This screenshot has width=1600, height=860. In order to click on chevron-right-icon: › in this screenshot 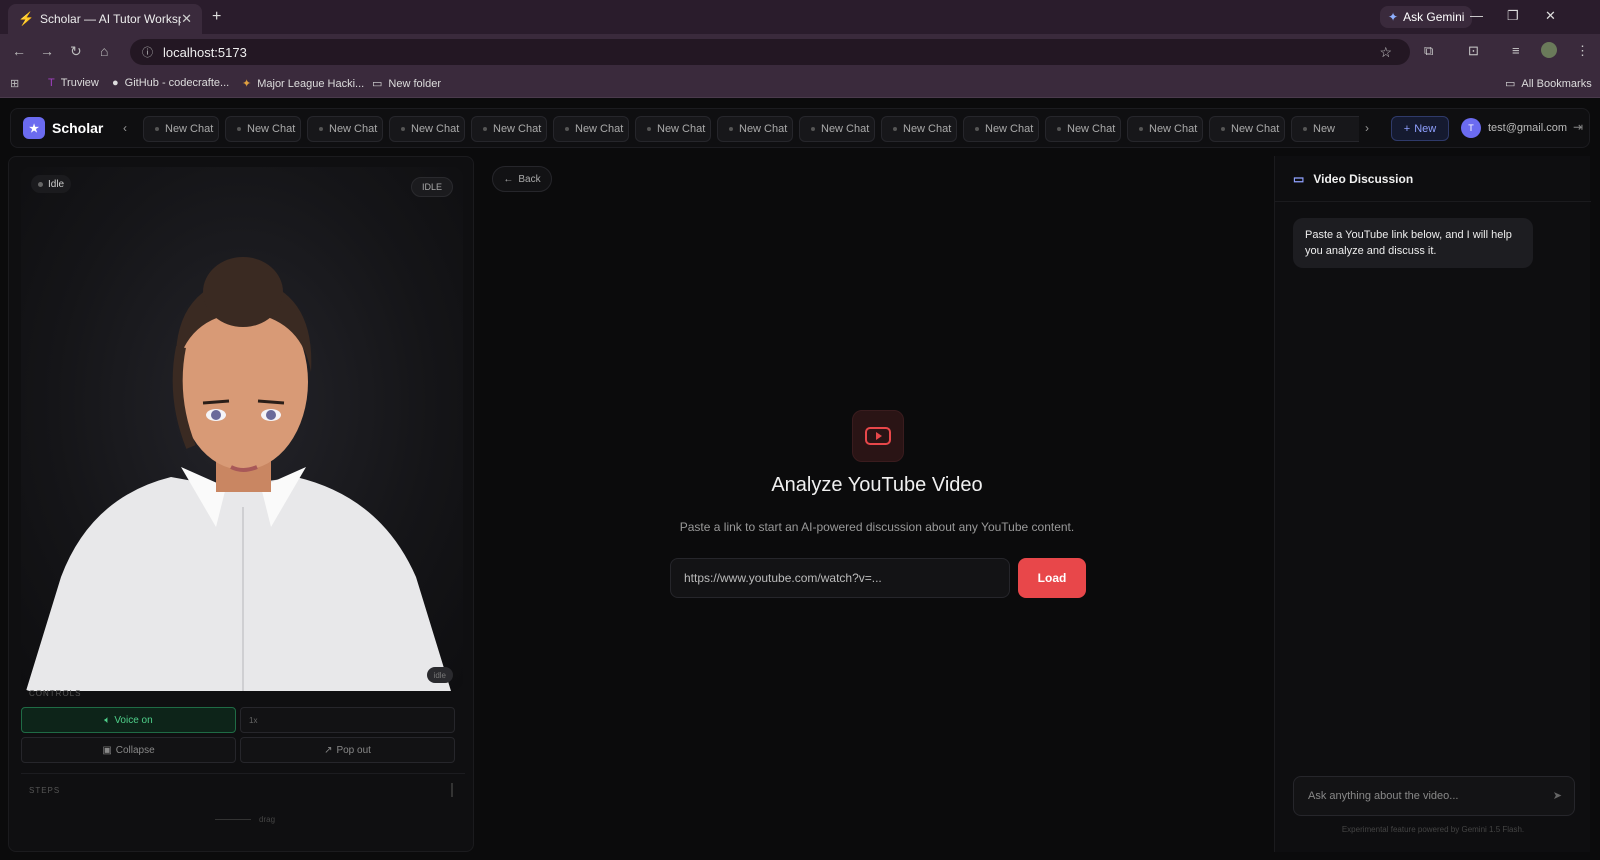, I will do `click(1367, 128)`.